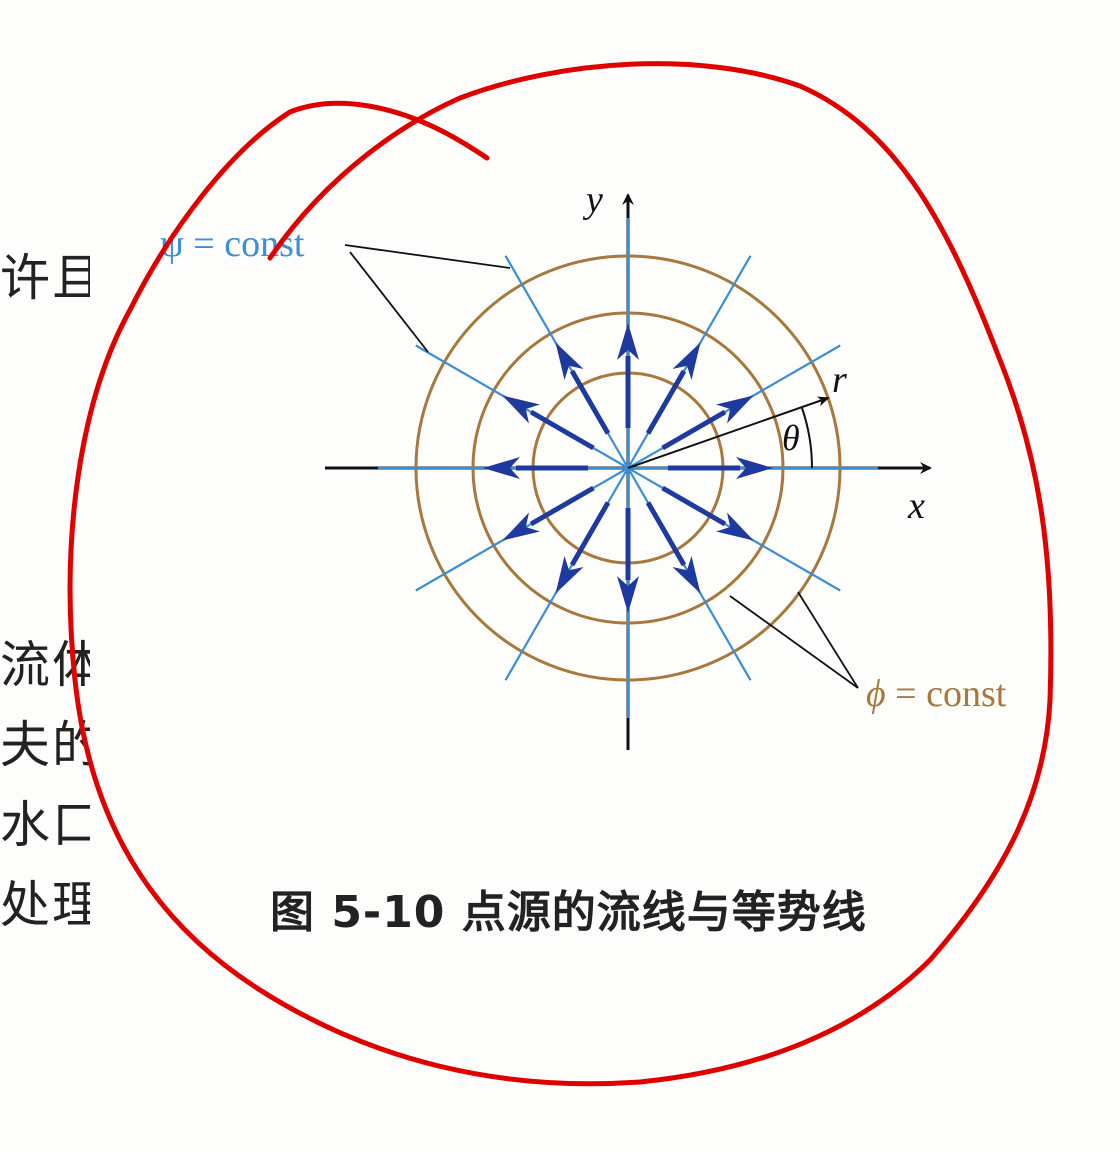 The image size is (1120, 1152). What do you see at coordinates (568, 912) in the screenshot?
I see `figure-caption: 图 5-10 点源的流线与等势线` at bounding box center [568, 912].